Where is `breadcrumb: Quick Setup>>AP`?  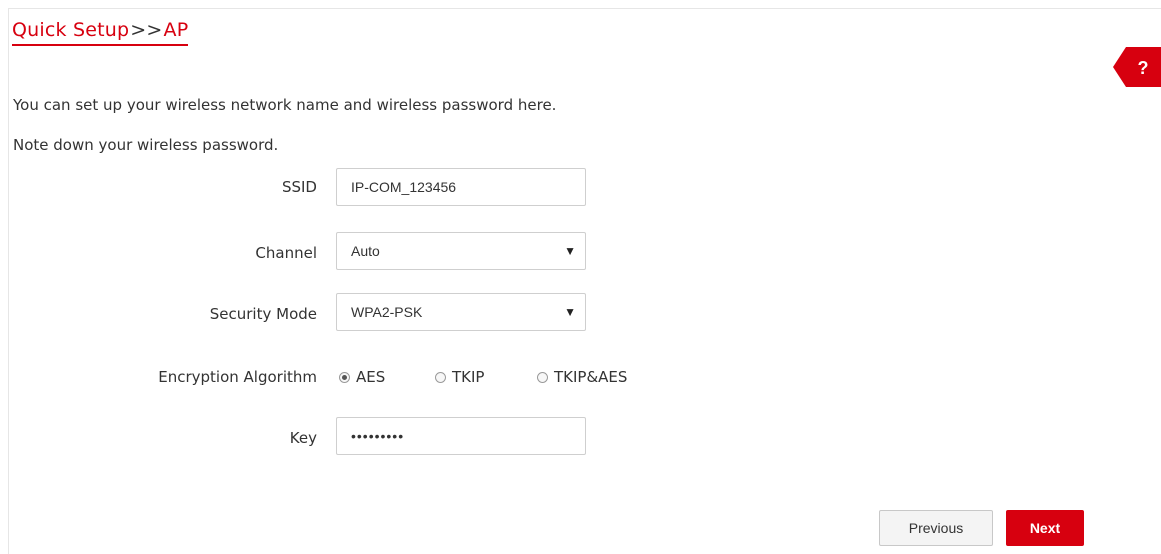
breadcrumb: Quick Setup>>AP is located at coordinates (100, 31).